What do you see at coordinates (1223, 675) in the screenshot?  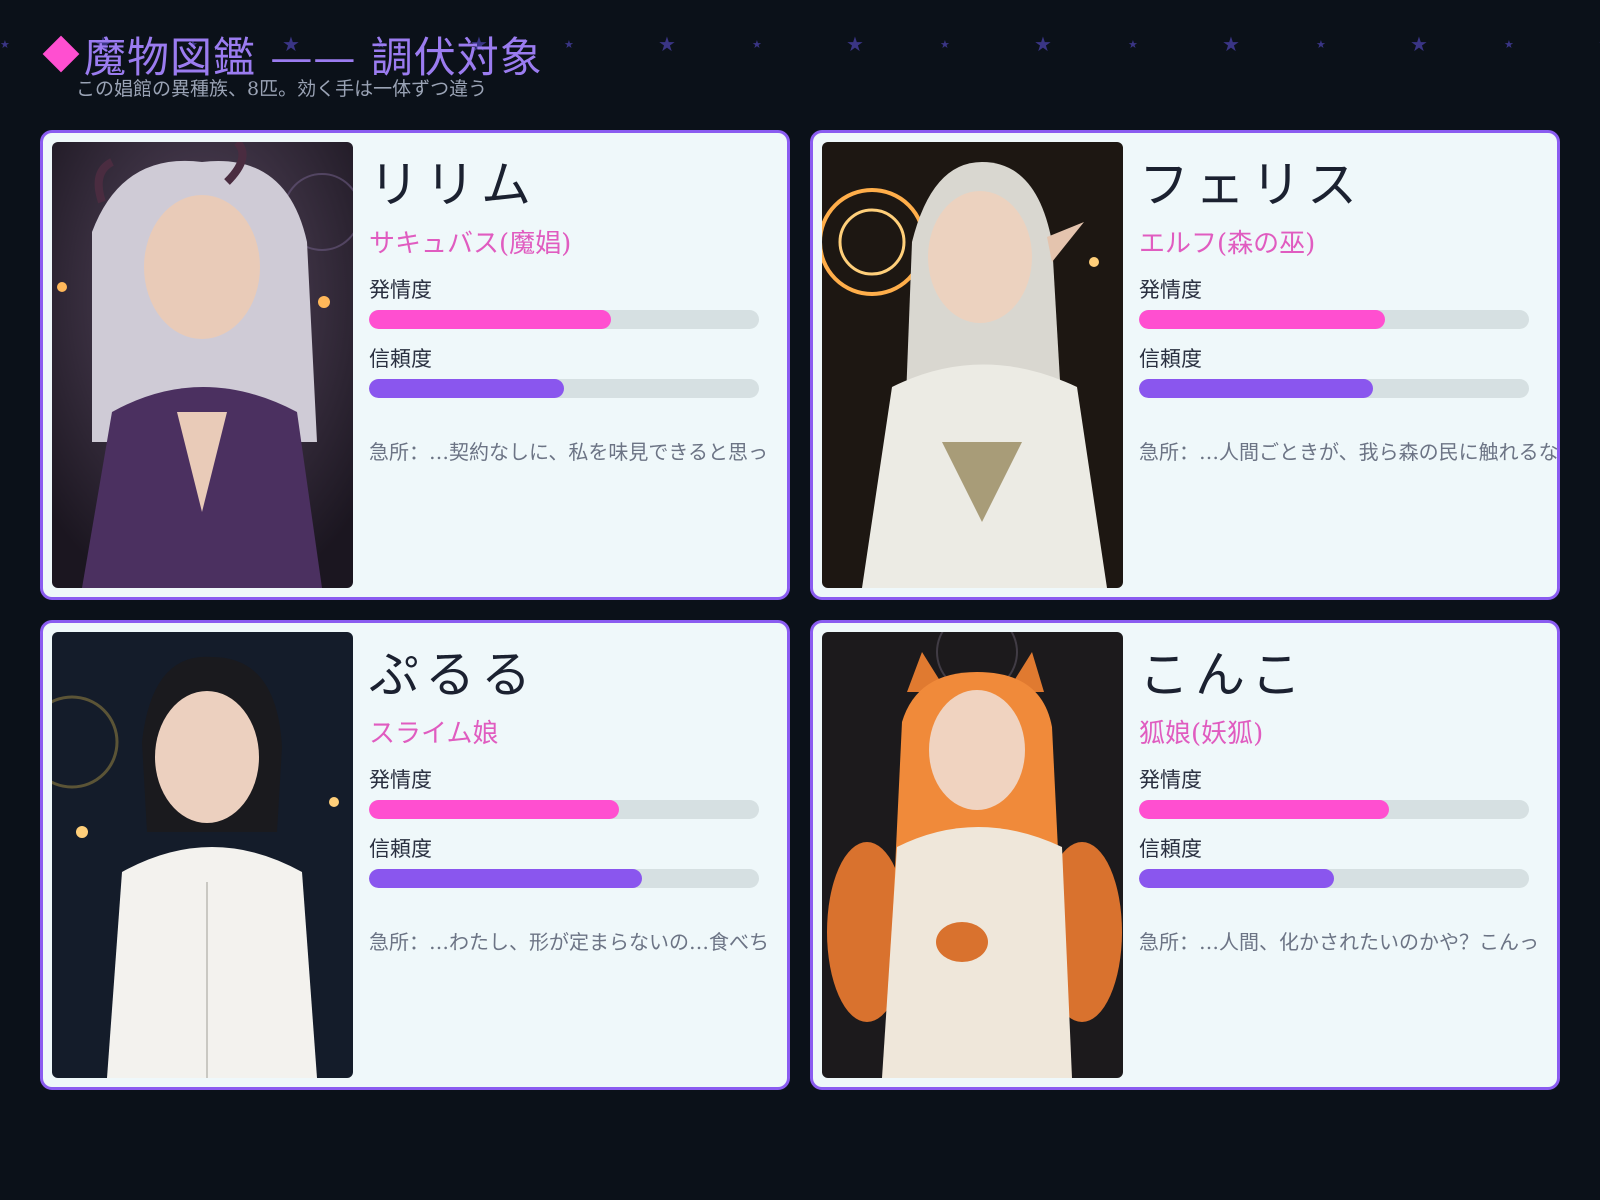 I see `monster-name: こんこ` at bounding box center [1223, 675].